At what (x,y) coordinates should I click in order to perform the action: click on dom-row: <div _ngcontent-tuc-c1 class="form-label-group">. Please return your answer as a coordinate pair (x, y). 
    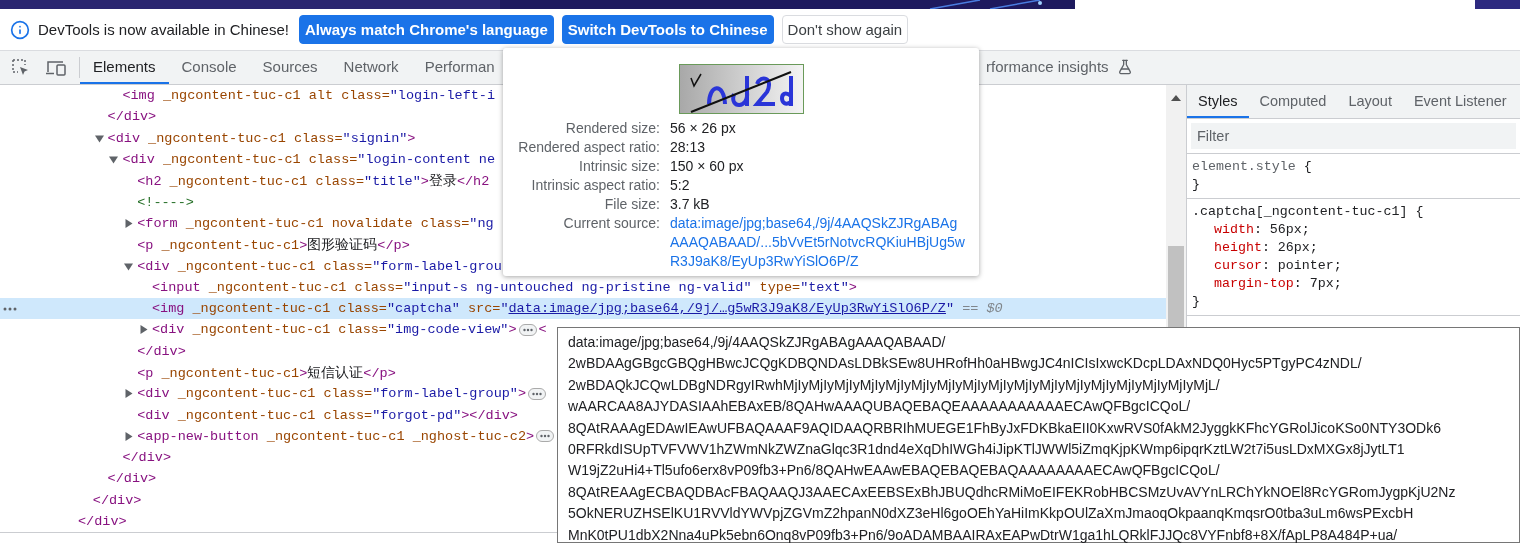
    Looking at the image, I should click on (274, 394).